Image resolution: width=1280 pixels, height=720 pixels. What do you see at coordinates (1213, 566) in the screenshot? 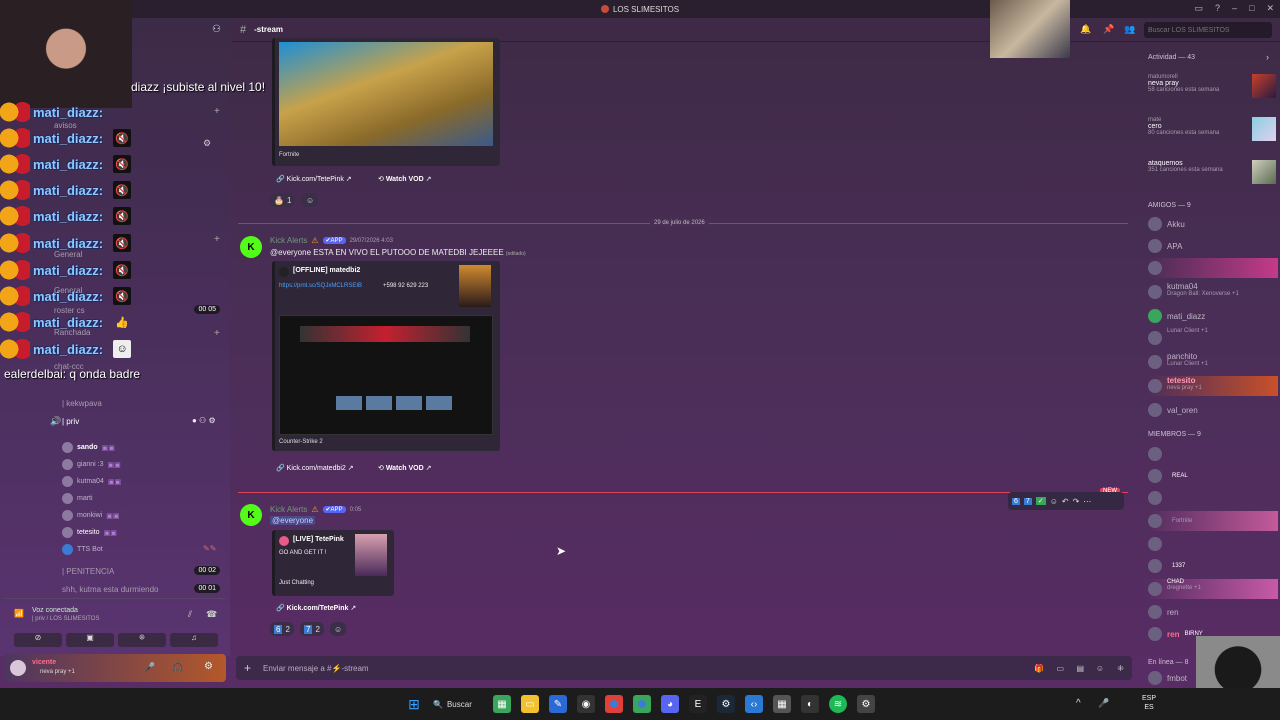
I see `member-row: 1337` at bounding box center [1213, 566].